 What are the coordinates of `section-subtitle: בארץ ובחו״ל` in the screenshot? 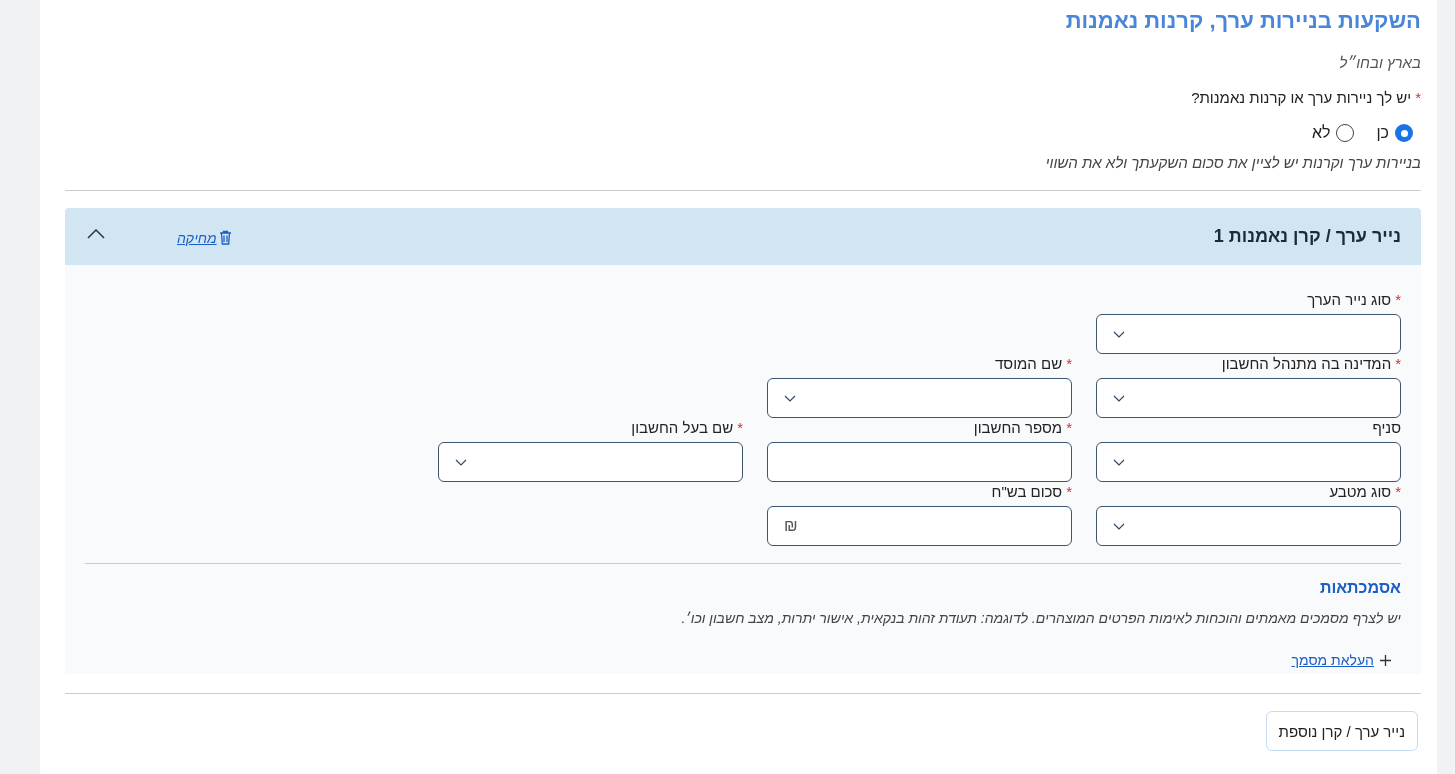 It's located at (1379, 62).